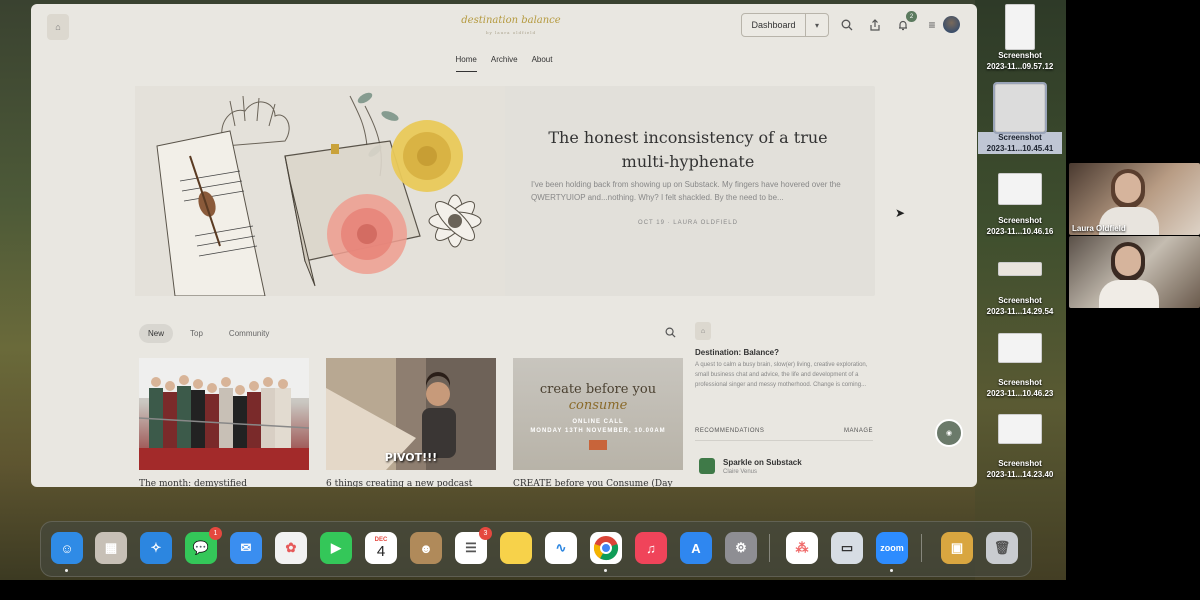 The image size is (1200, 600). Describe the element at coordinates (769, 548) in the screenshot. I see `dock-separator` at that location.